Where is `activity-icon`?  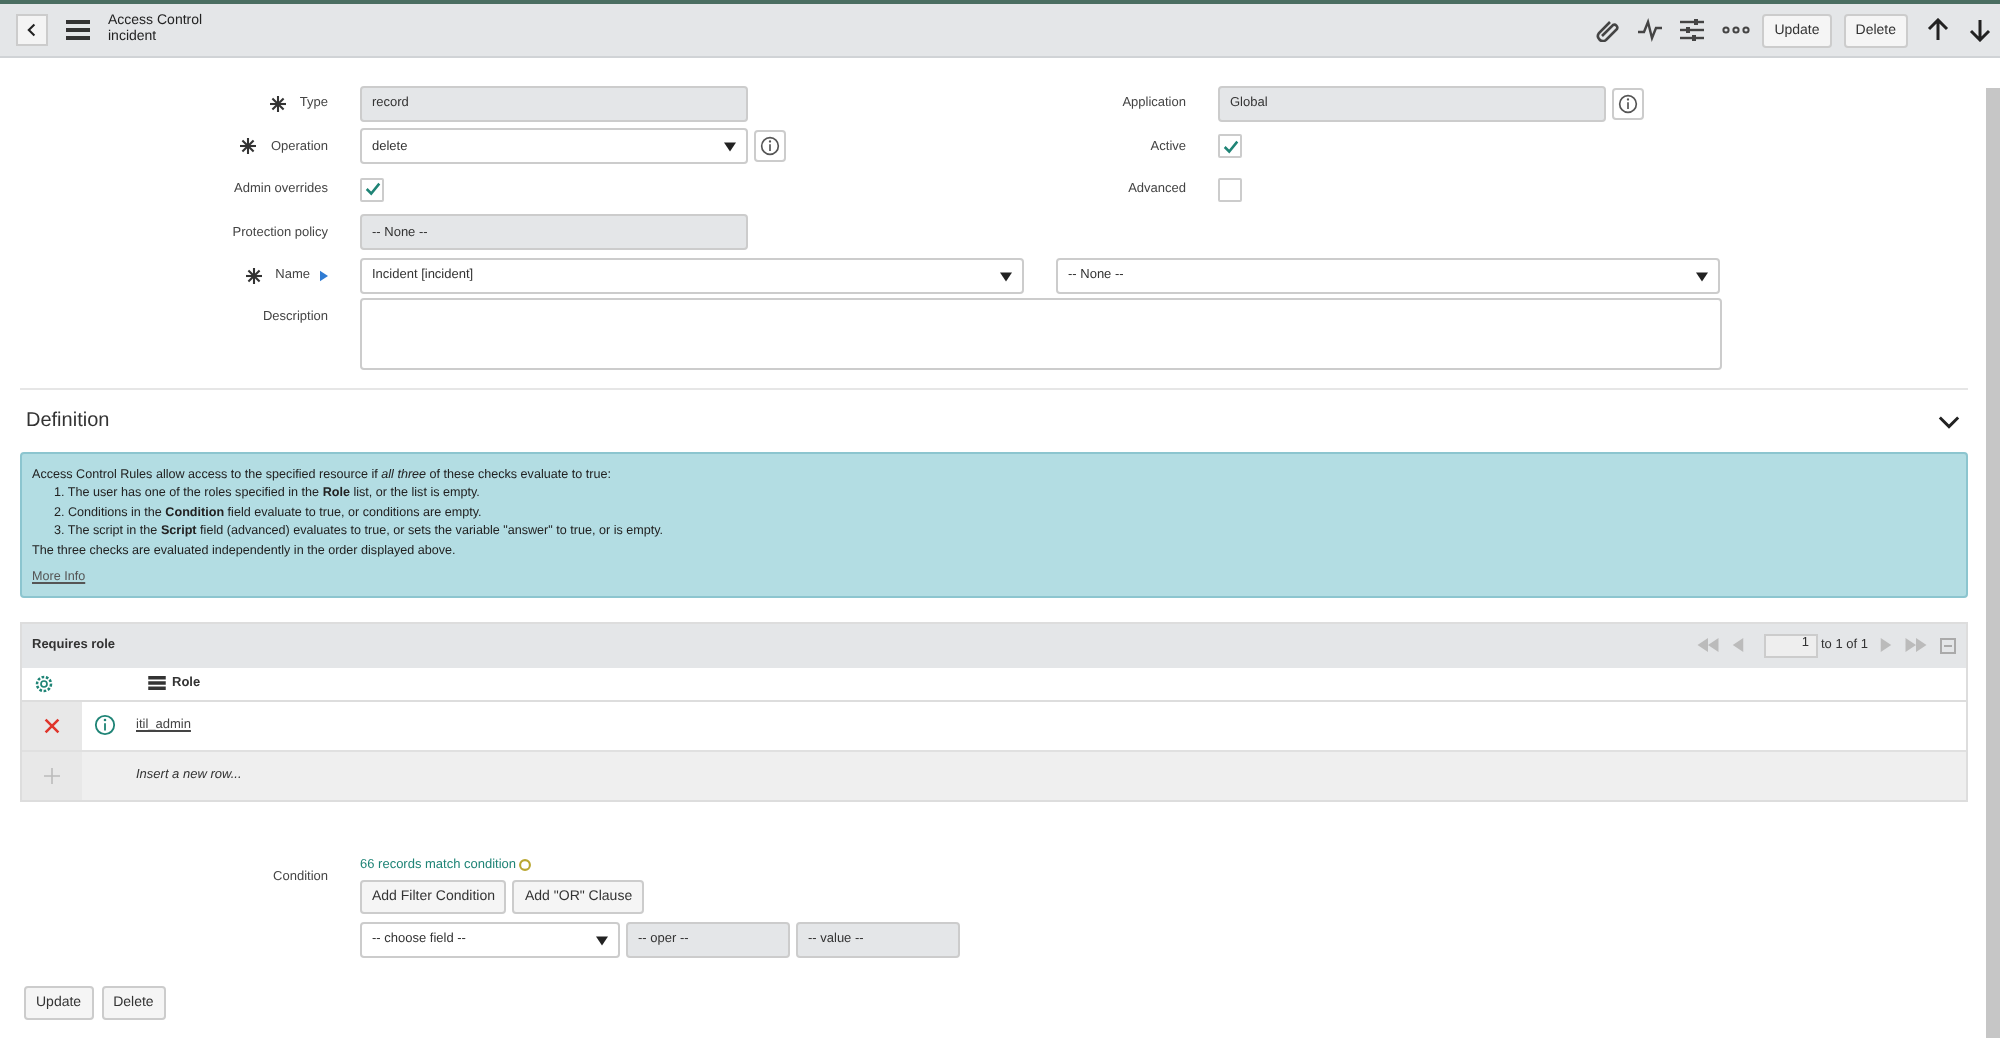 activity-icon is located at coordinates (1650, 30).